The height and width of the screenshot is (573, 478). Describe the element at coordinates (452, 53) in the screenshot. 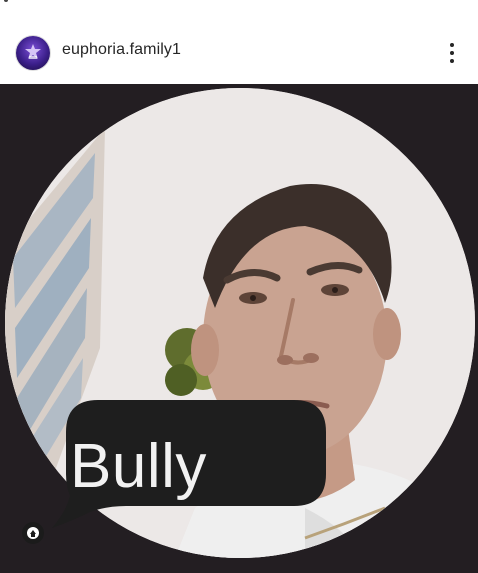

I see `more-options-icon` at that location.